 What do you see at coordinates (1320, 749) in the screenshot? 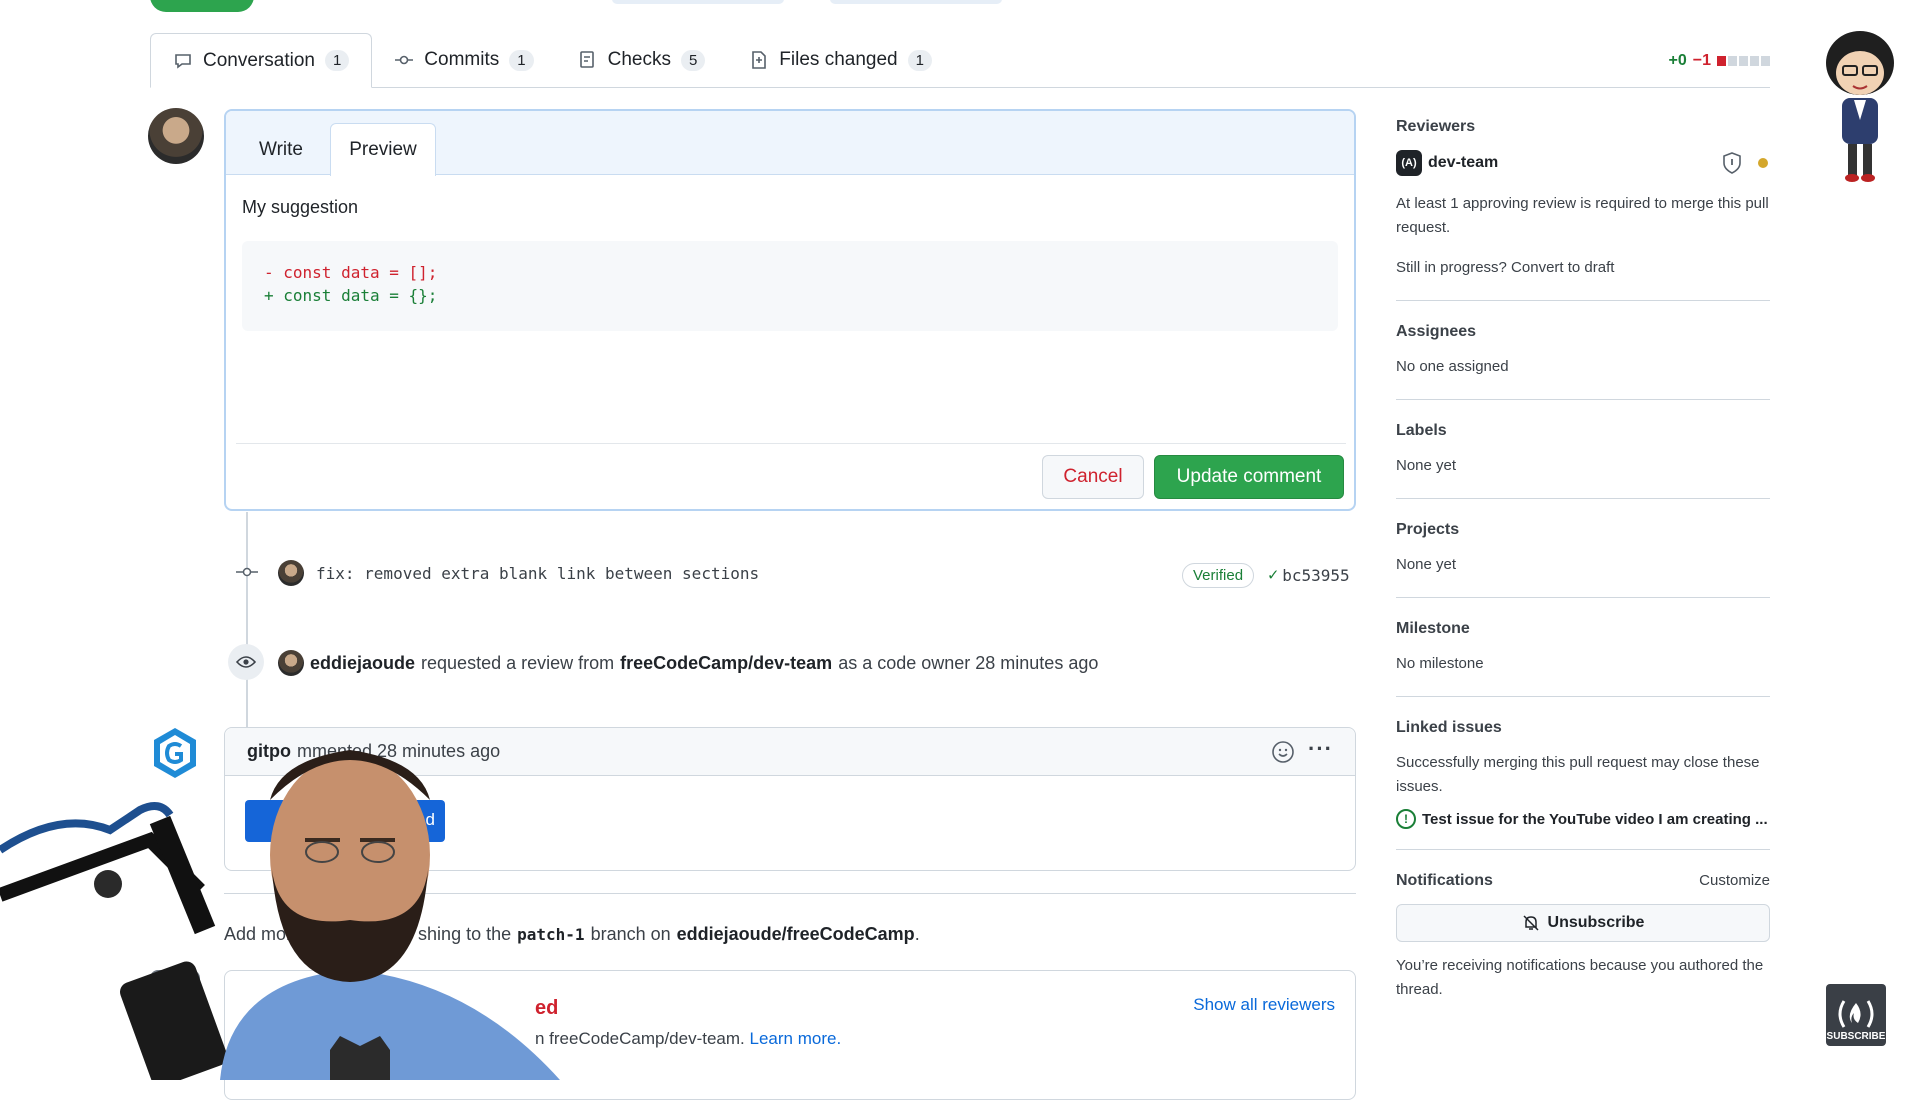
I see `more-options-icon: ···` at bounding box center [1320, 749].